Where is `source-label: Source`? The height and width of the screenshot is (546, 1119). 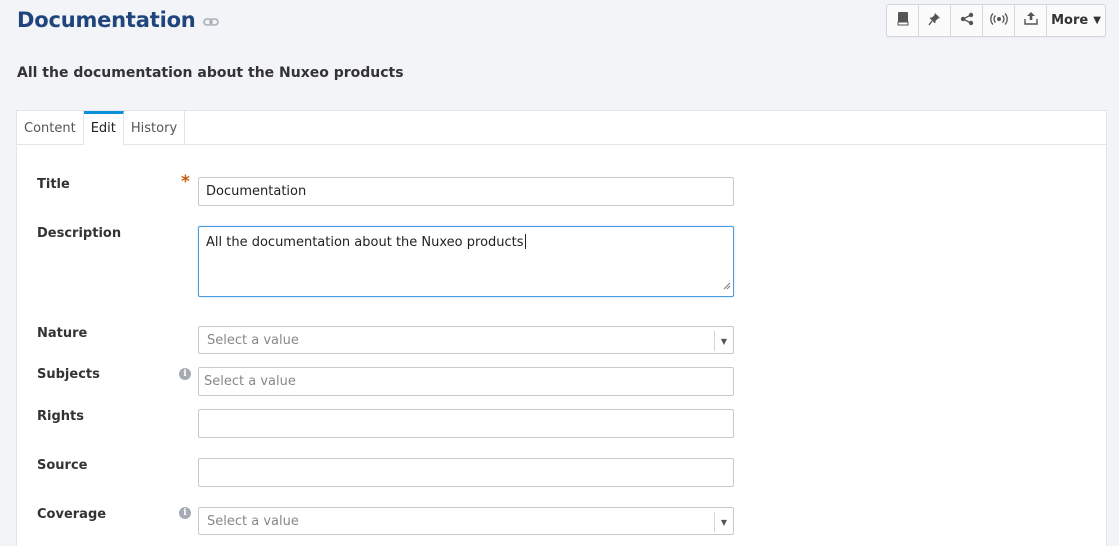
source-label: Source is located at coordinates (62, 465).